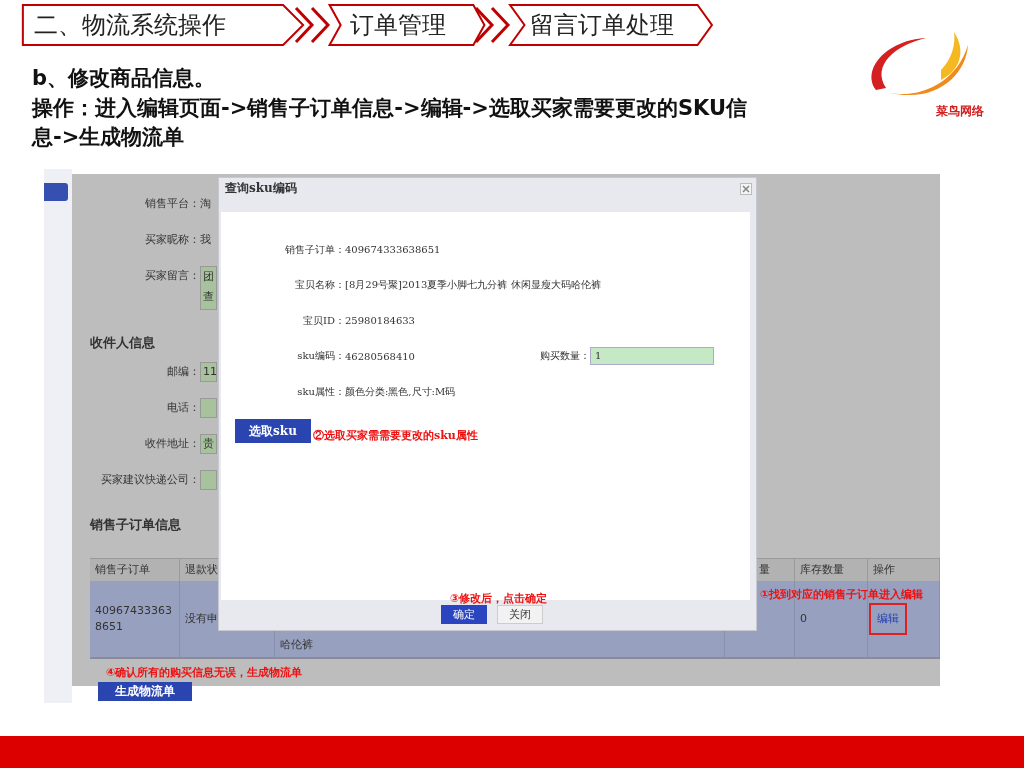 This screenshot has width=1024, height=768. Describe the element at coordinates (393, 250) in the screenshot. I see `field-value: 409674333638651` at that location.